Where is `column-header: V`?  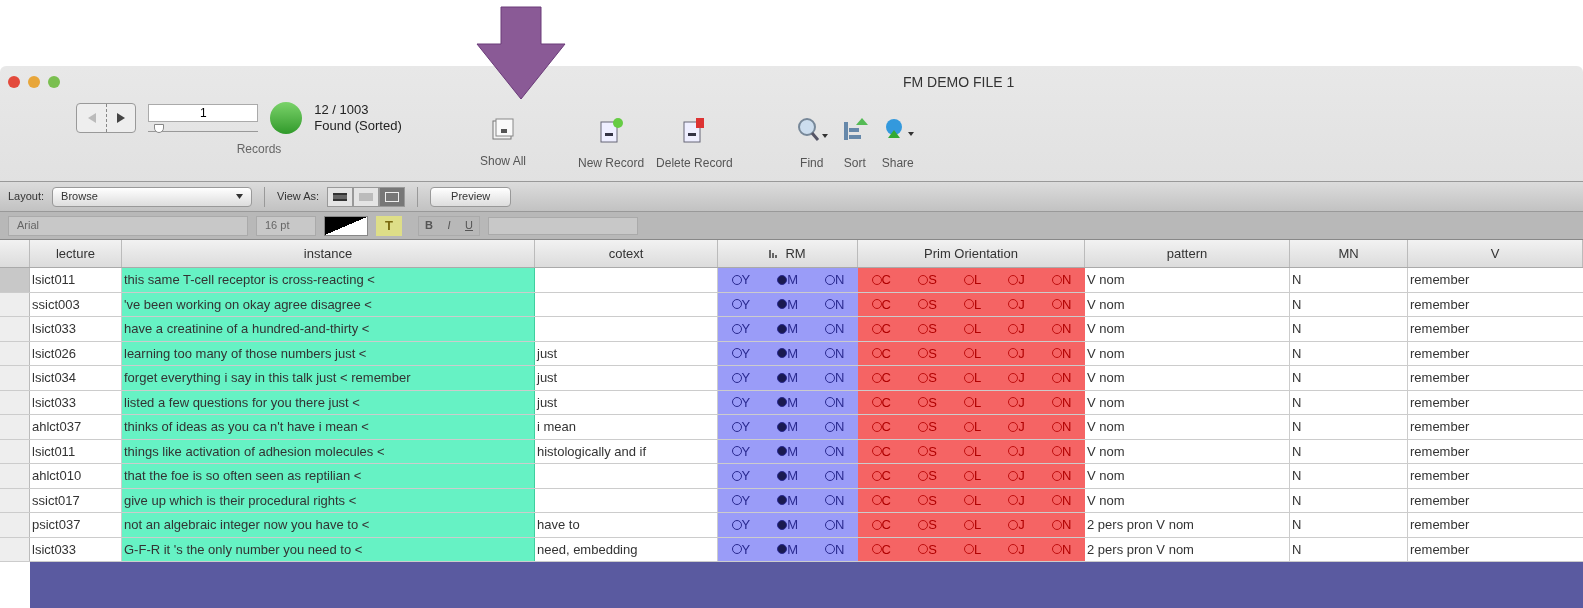 column-header: V is located at coordinates (1495, 253).